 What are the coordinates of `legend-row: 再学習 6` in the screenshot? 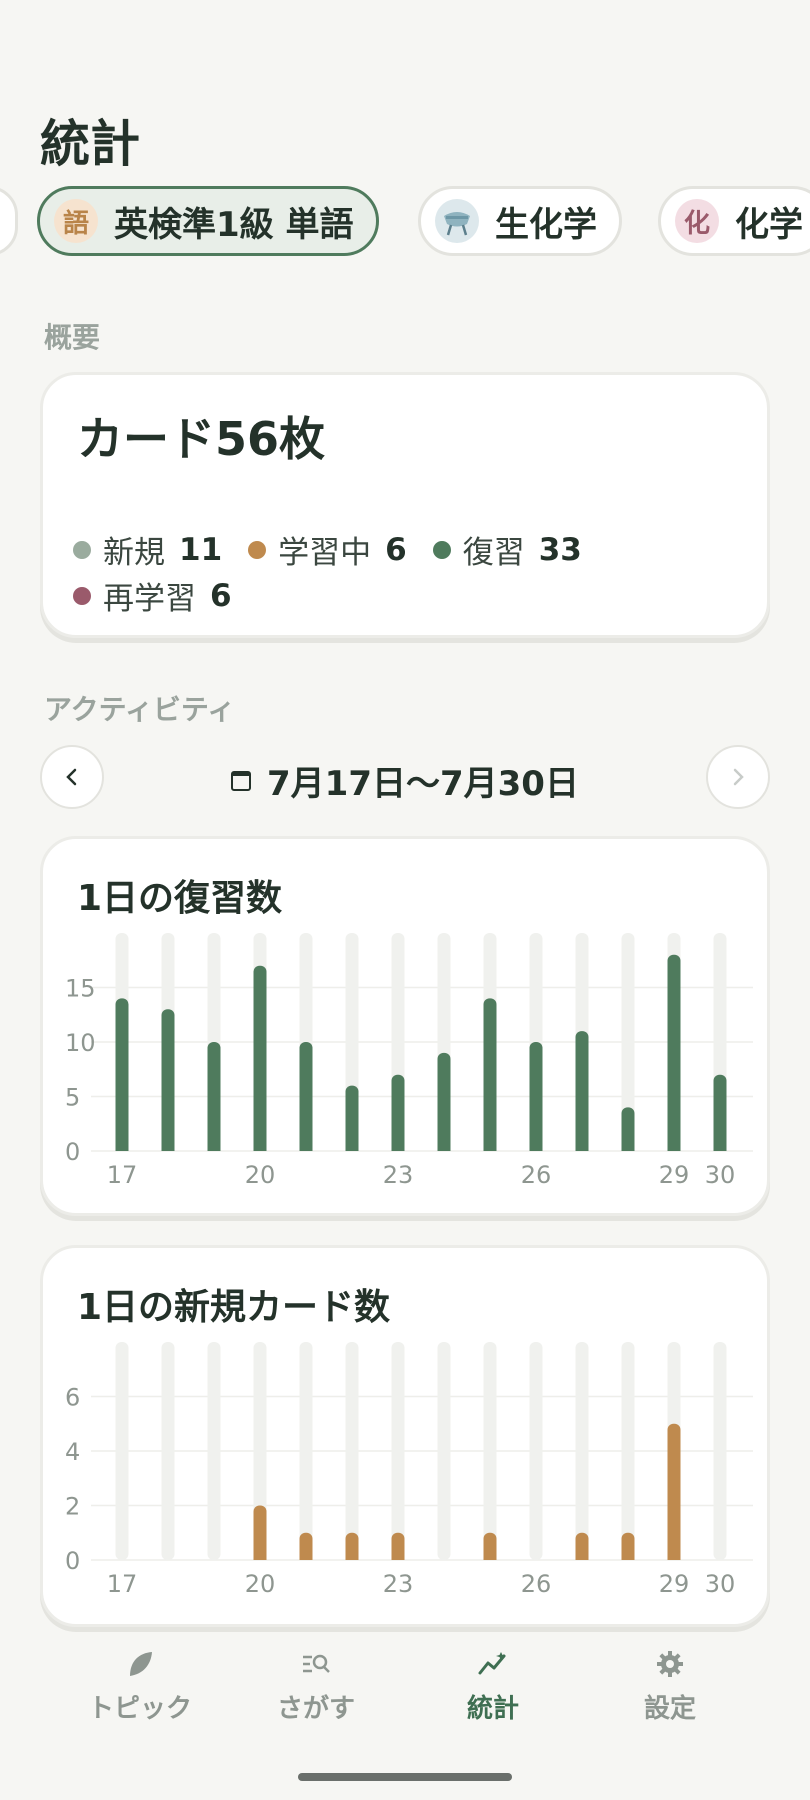 It's located at (165, 595).